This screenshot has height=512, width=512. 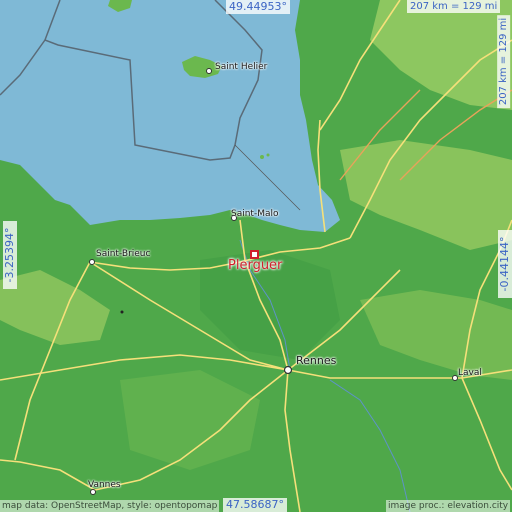 What do you see at coordinates (454, 6) in the screenshot?
I see `scale-horizontal-label: 207 km = 129 mi` at bounding box center [454, 6].